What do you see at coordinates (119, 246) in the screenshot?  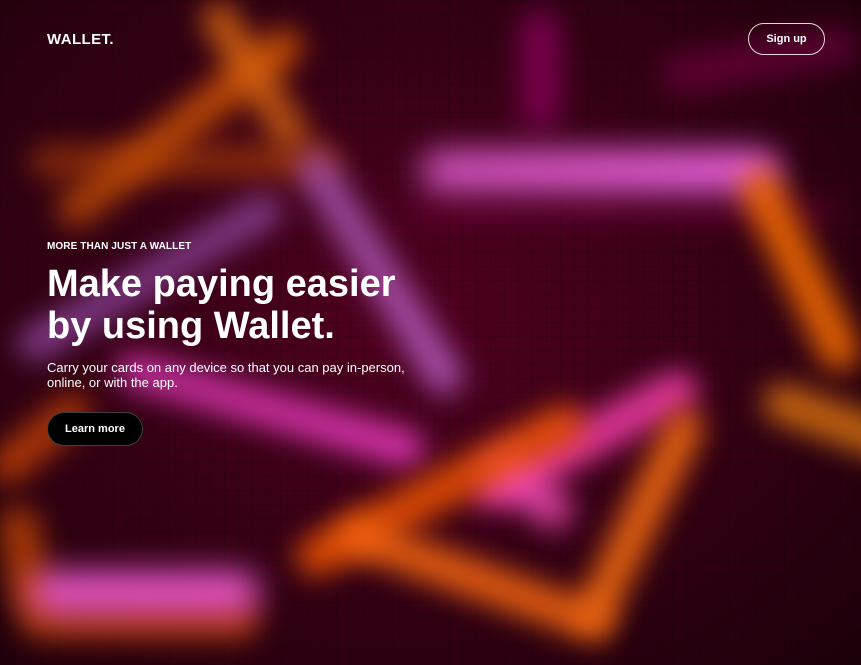 I see `hero-eyebrow: MORE THAN JUST A WALLET` at bounding box center [119, 246].